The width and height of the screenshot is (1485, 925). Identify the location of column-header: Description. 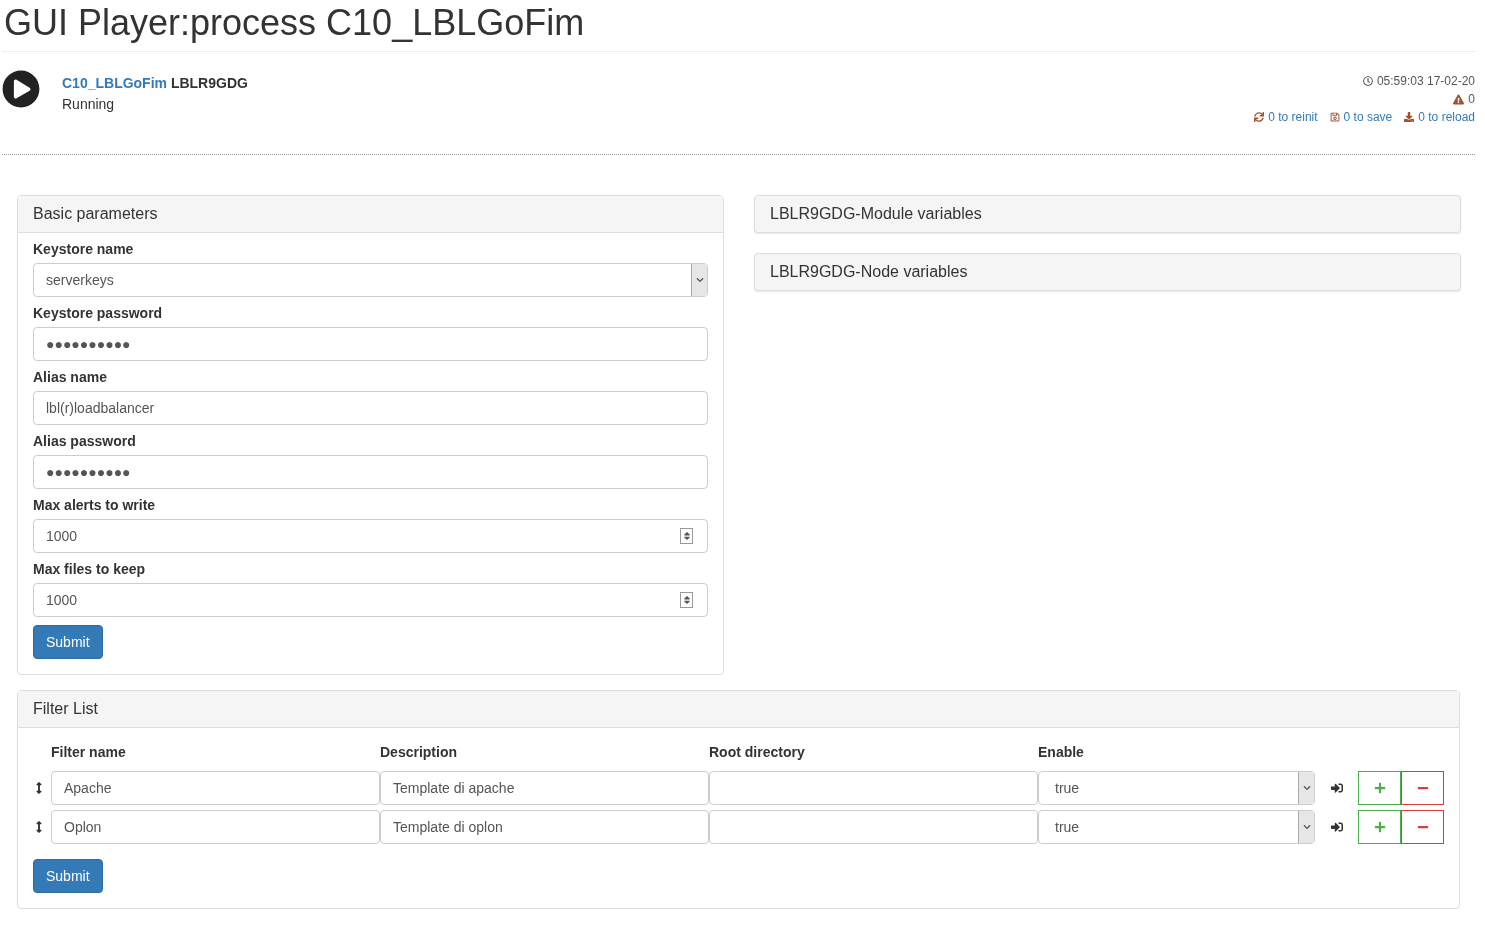
(419, 753).